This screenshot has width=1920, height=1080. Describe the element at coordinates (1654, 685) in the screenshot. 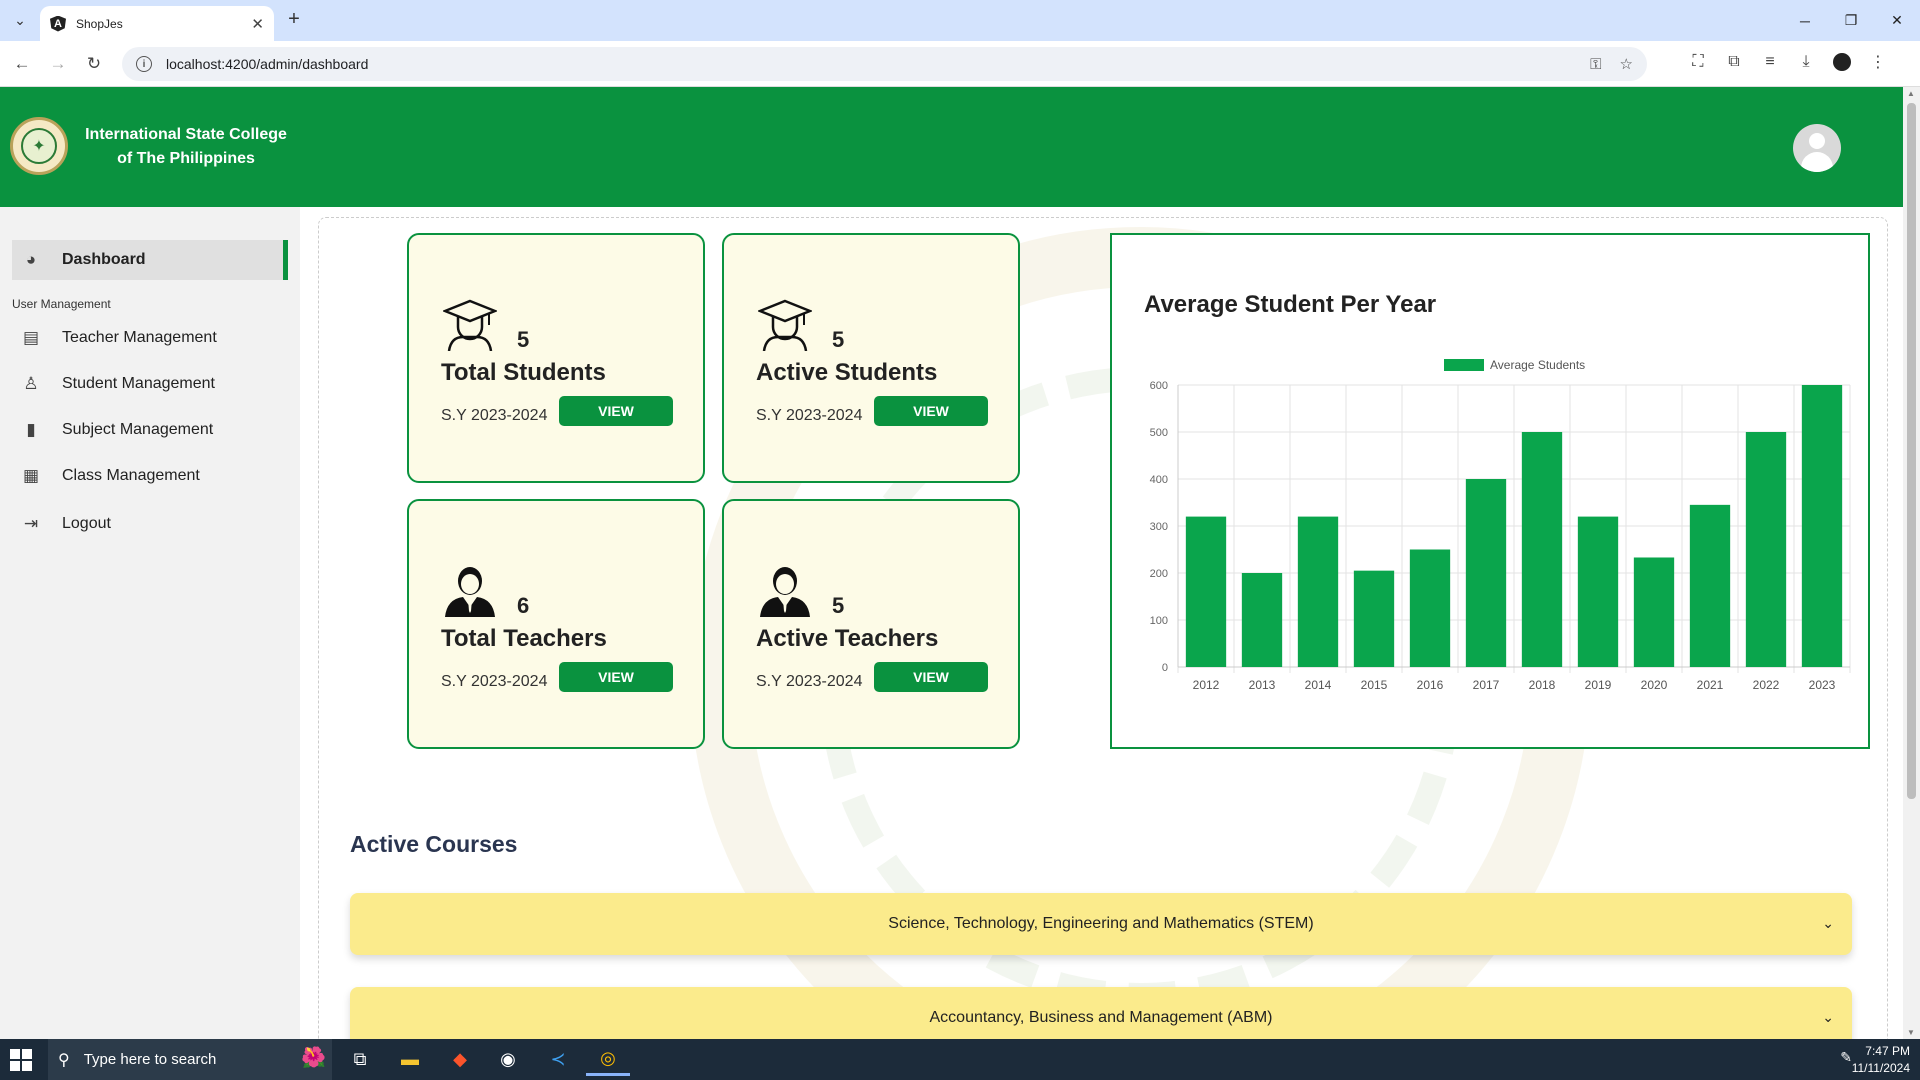

I see `x-tick-label: 2020` at that location.